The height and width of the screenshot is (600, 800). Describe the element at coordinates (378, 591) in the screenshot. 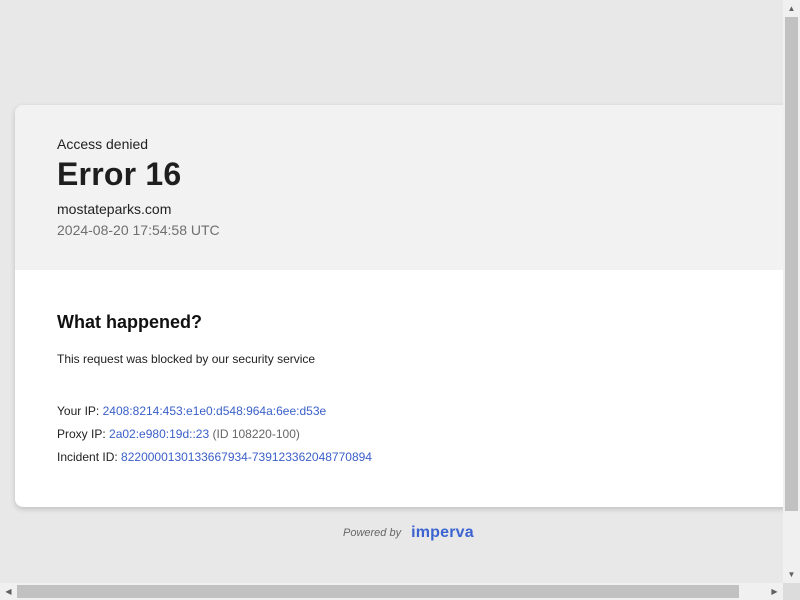

I see `horizontal-scroll-thumb` at that location.